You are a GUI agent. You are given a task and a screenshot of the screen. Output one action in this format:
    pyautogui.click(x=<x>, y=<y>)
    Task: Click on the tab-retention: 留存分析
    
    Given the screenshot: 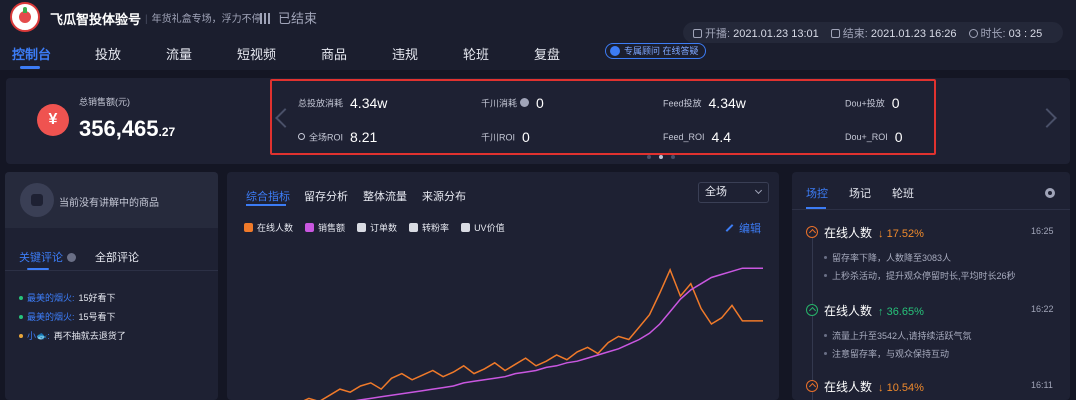 What is the action you would take?
    pyautogui.click(x=326, y=196)
    